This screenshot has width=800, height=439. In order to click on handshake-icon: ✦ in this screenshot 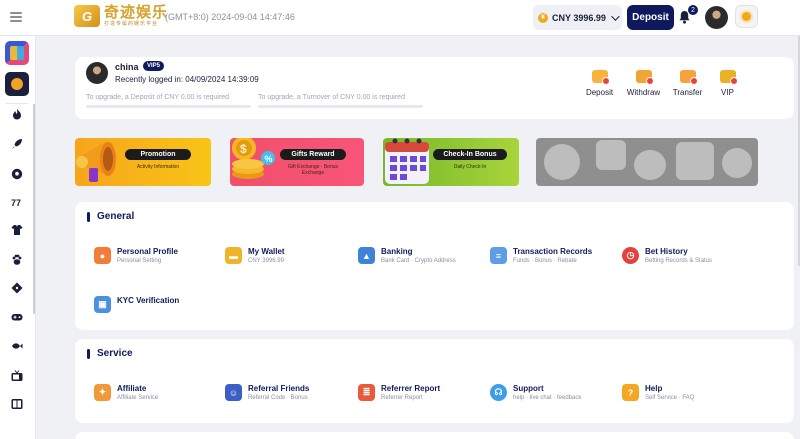, I will do `click(102, 392)`.